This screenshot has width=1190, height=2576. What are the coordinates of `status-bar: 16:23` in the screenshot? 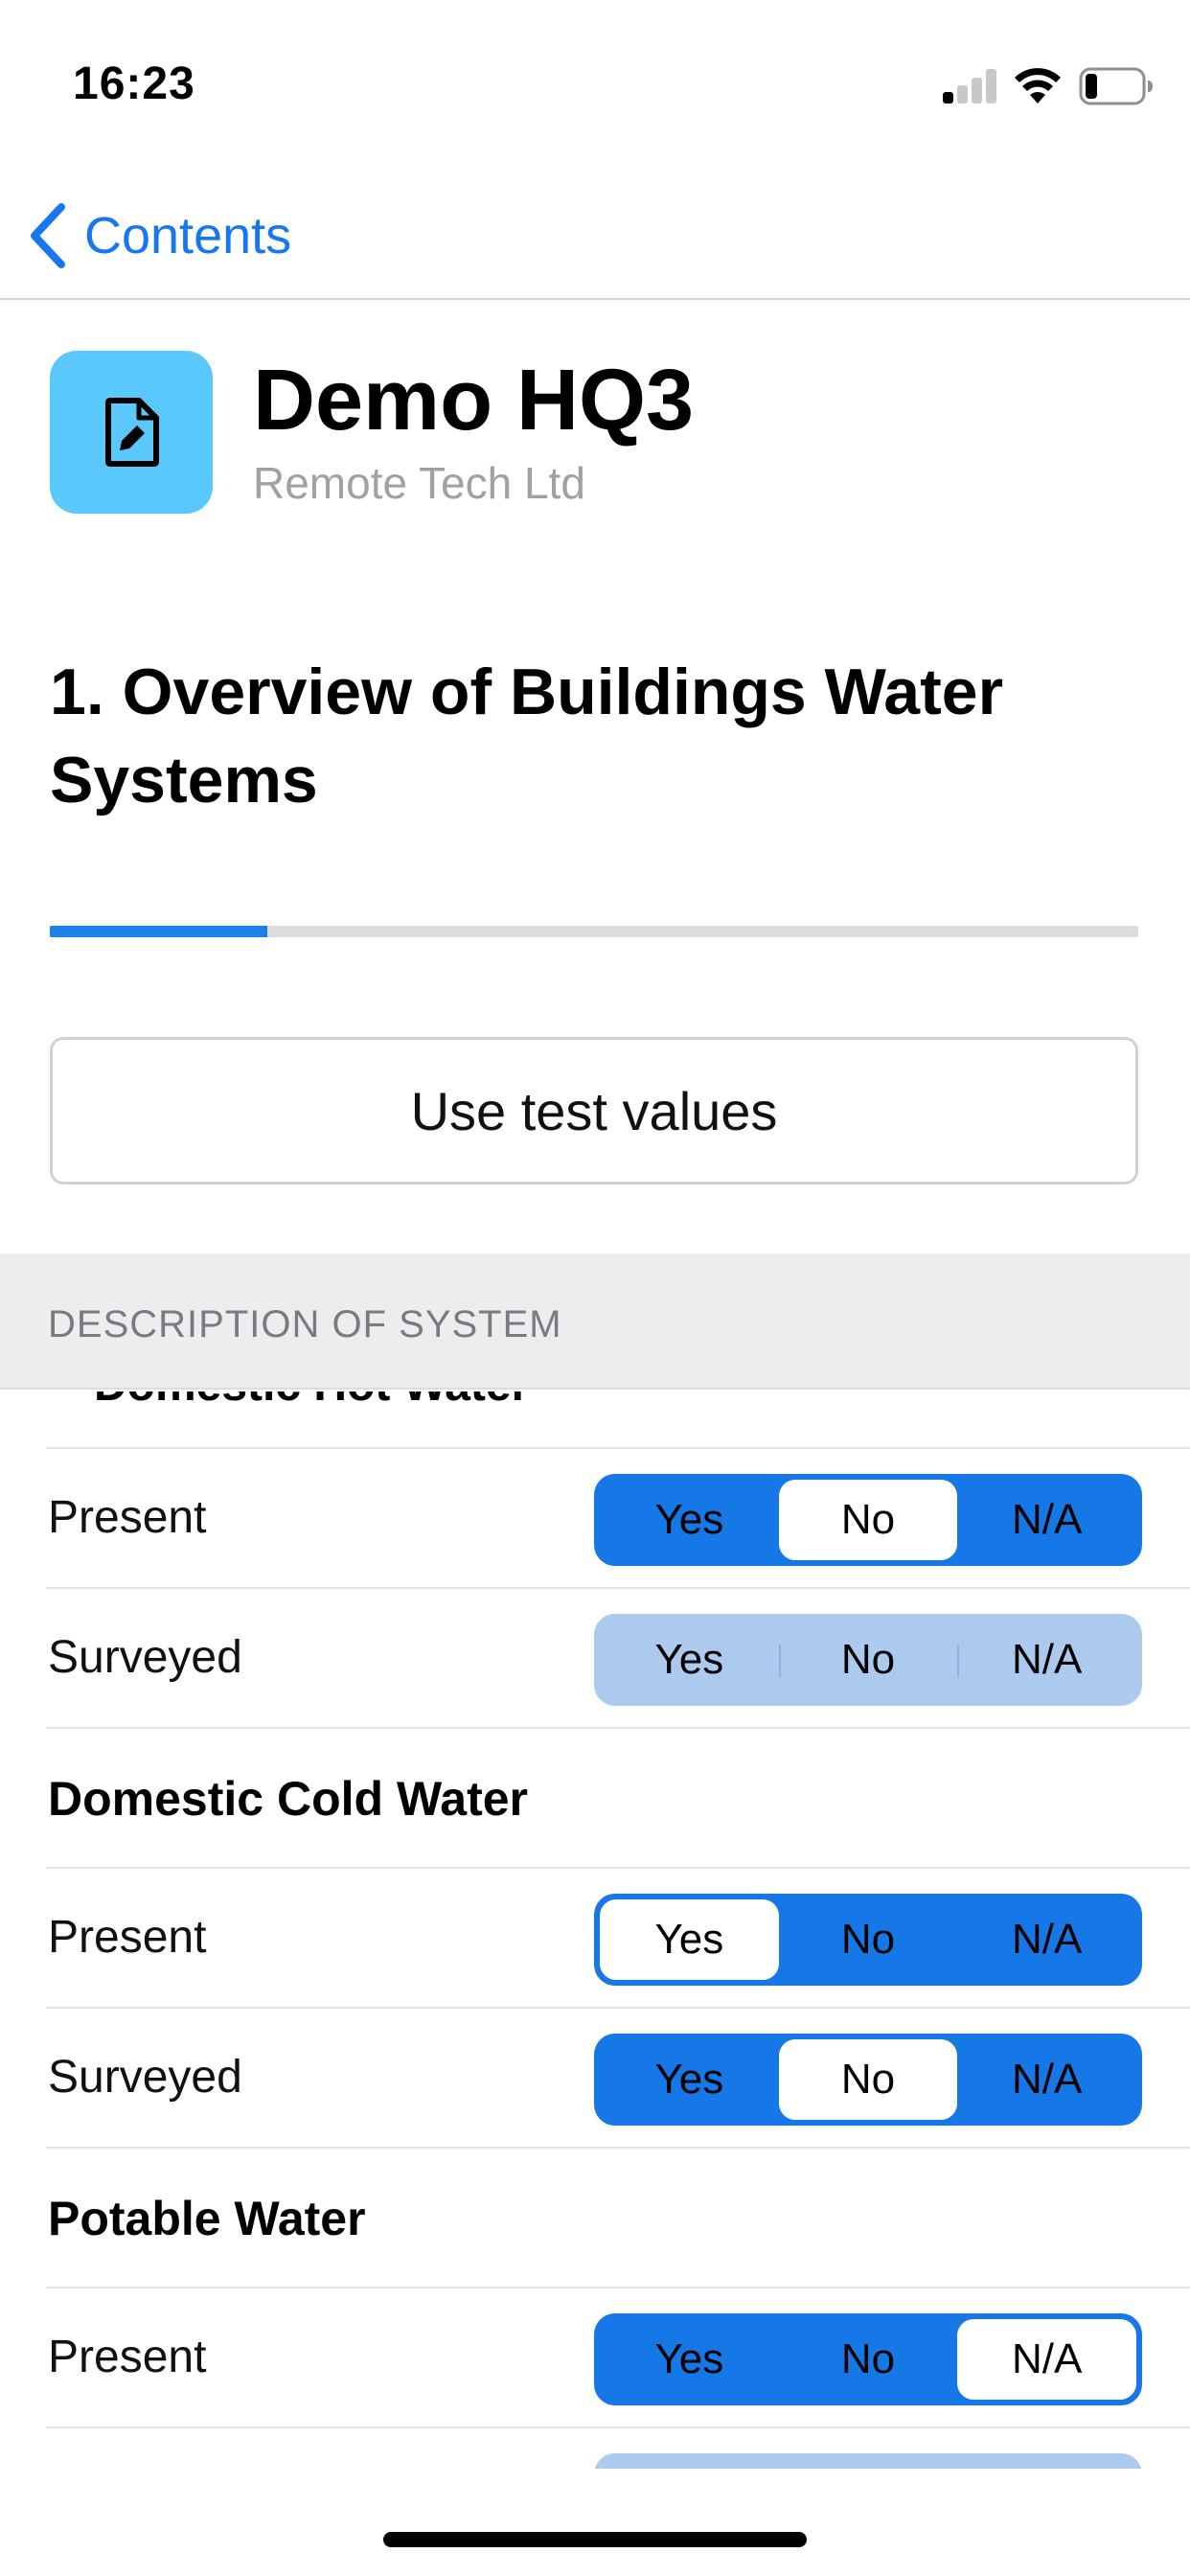 It's located at (595, 86).